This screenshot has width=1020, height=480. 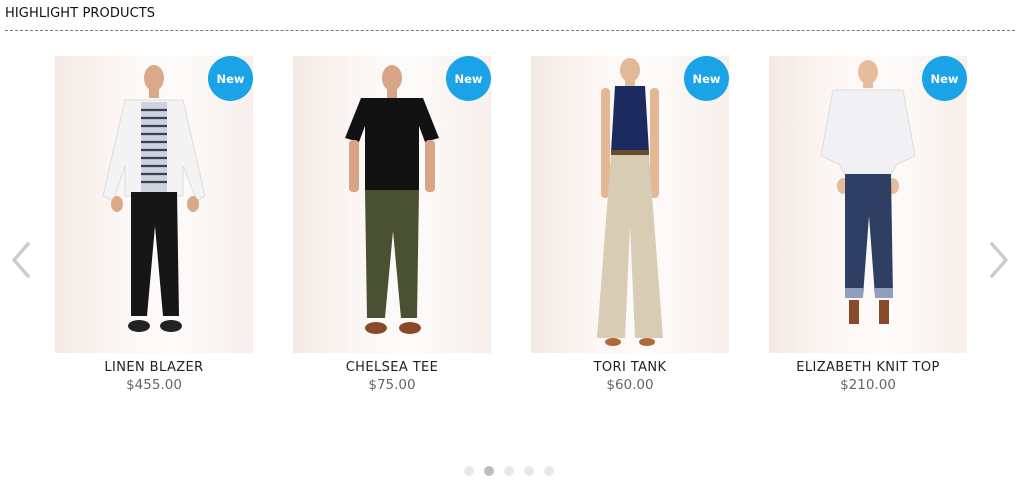 I want to click on carousel-prev-button, so click(x=21, y=260).